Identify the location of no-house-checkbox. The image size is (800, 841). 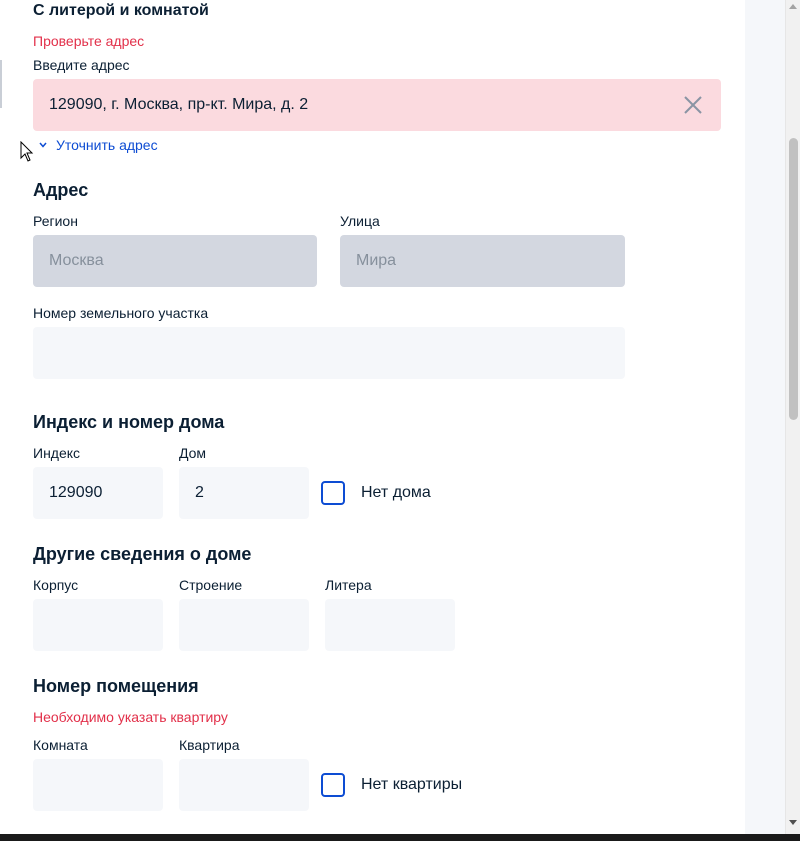
(333, 493).